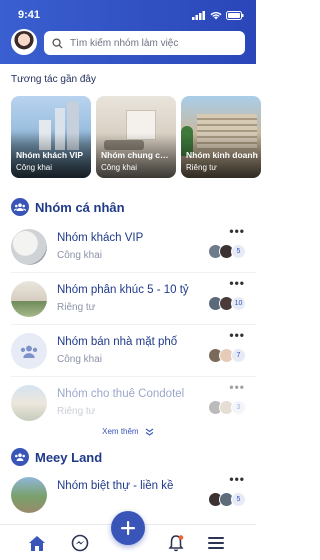  I want to click on recent-card: Nhóm chung cư... Công khai, so click(136, 137).